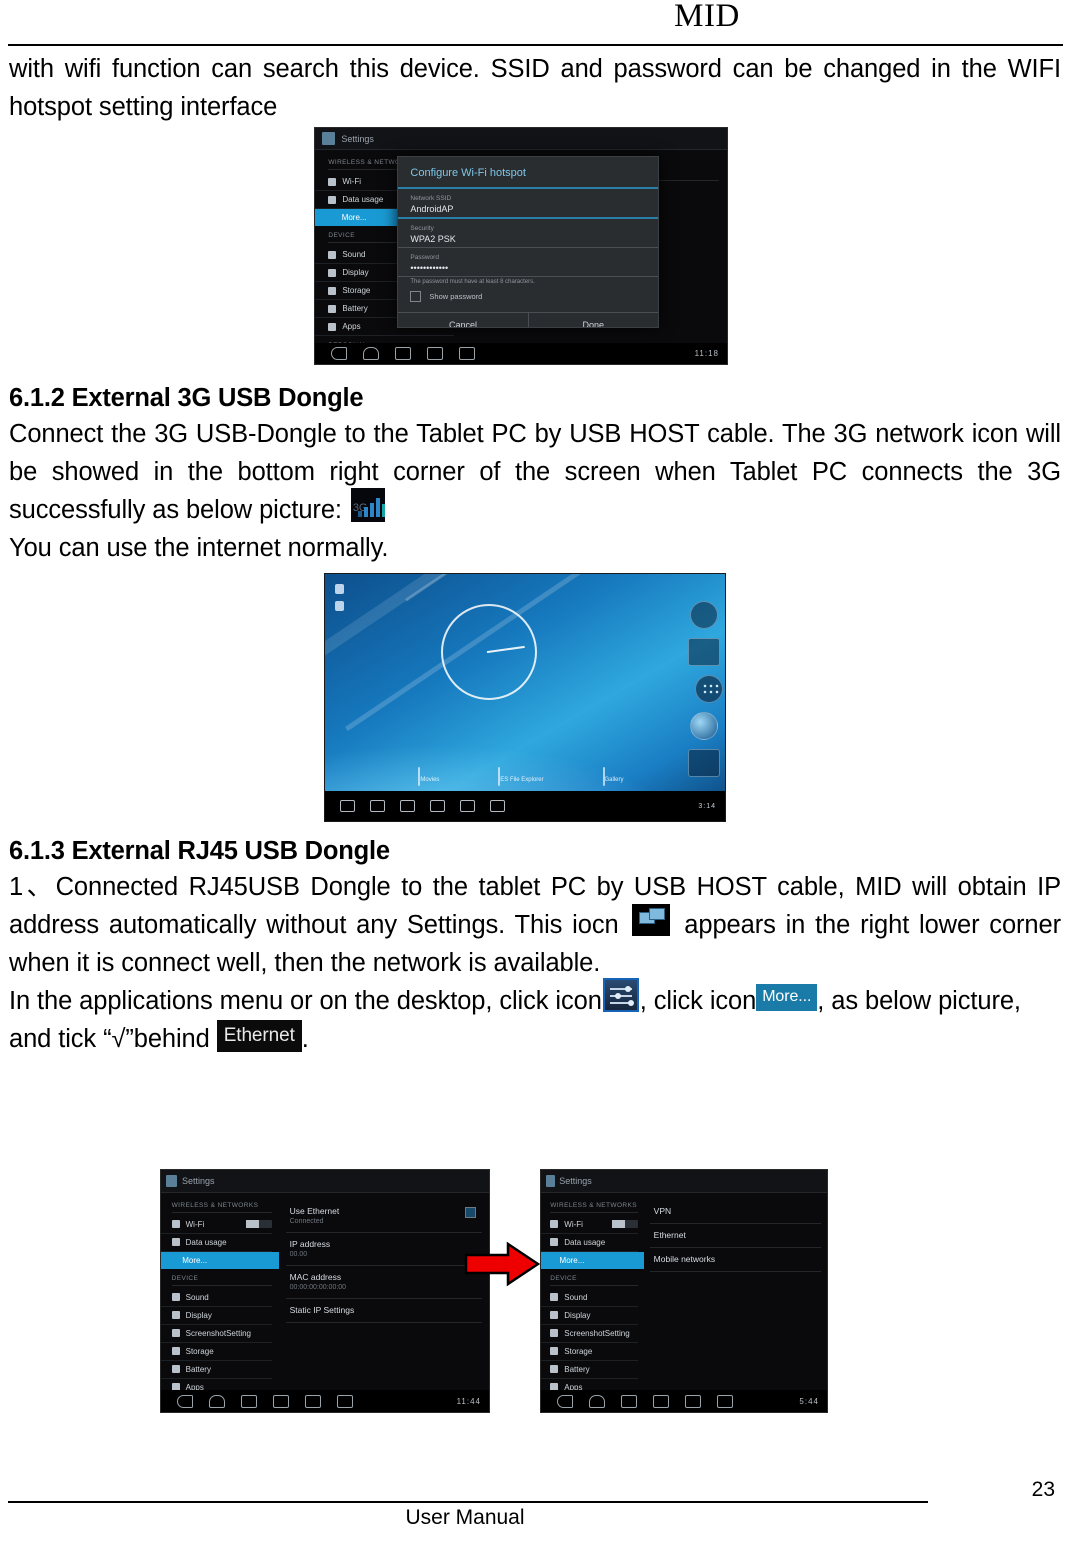  What do you see at coordinates (424, 258) in the screenshot?
I see `password-label: Password` at bounding box center [424, 258].